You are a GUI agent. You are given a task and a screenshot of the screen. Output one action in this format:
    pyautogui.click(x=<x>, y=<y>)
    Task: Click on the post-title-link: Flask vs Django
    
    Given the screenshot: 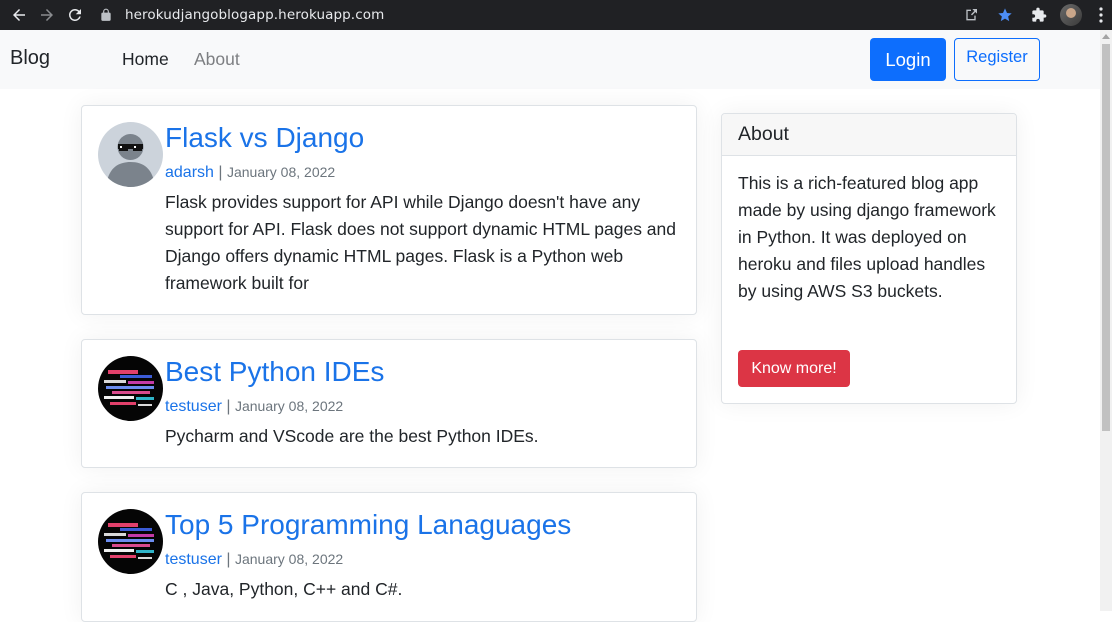 What is the action you would take?
    pyautogui.click(x=264, y=138)
    